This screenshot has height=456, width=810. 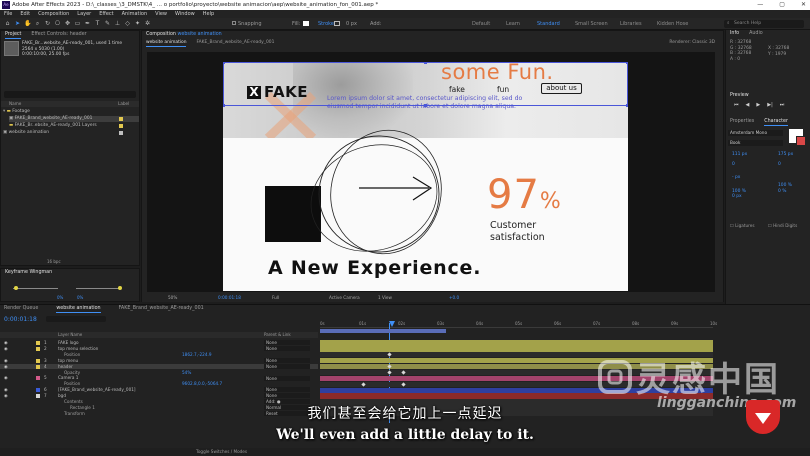 What do you see at coordinates (202, 384) in the screenshot?
I see `property-value: 9602.8,0.0,-5064.7` at bounding box center [202, 384].